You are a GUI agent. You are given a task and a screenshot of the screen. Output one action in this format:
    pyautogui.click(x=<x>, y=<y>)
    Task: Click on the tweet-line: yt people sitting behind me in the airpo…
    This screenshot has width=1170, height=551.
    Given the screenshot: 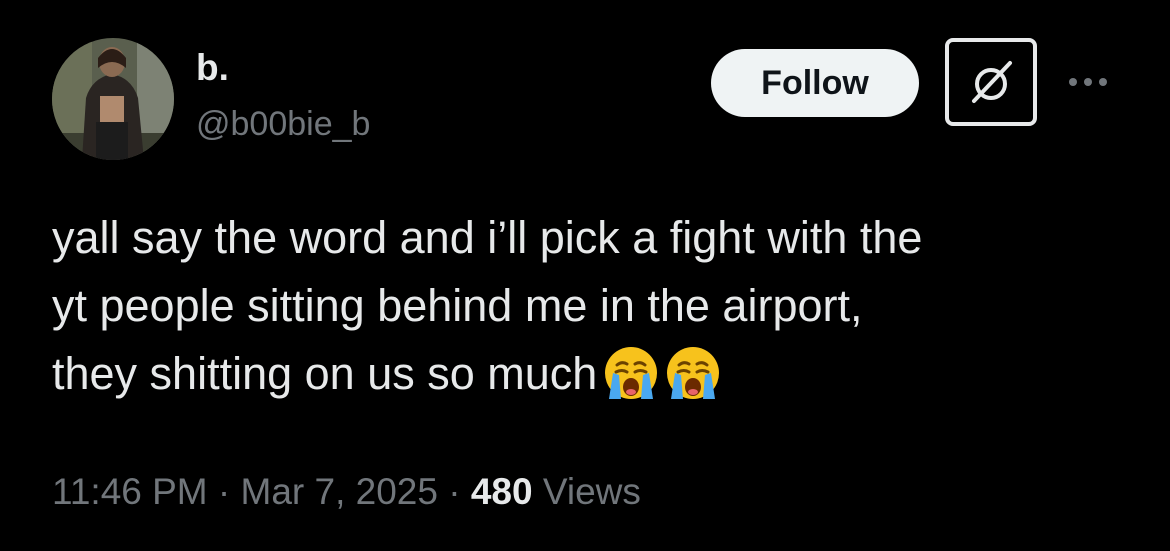 What is the action you would take?
    pyautogui.click(x=457, y=305)
    